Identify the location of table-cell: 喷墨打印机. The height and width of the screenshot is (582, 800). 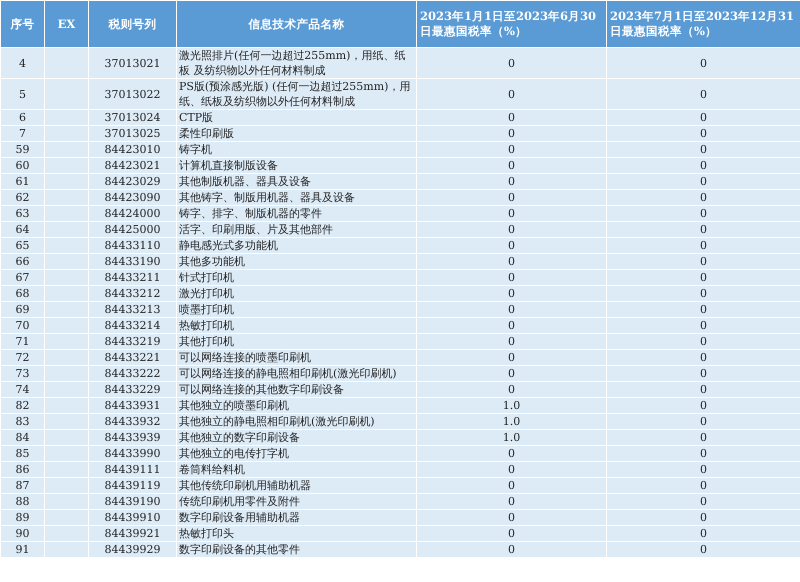
(296, 310).